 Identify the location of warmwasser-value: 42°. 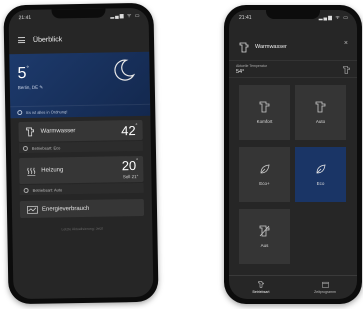
(129, 131).